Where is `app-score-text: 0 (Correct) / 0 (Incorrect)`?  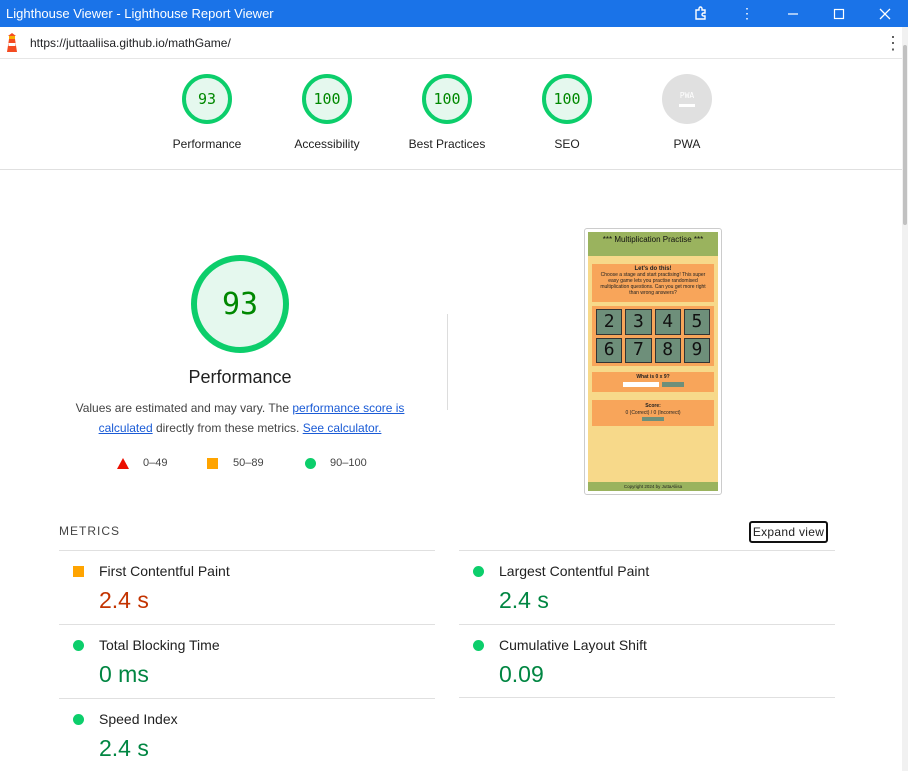 app-score-text: 0 (Correct) / 0 (Incorrect) is located at coordinates (653, 413).